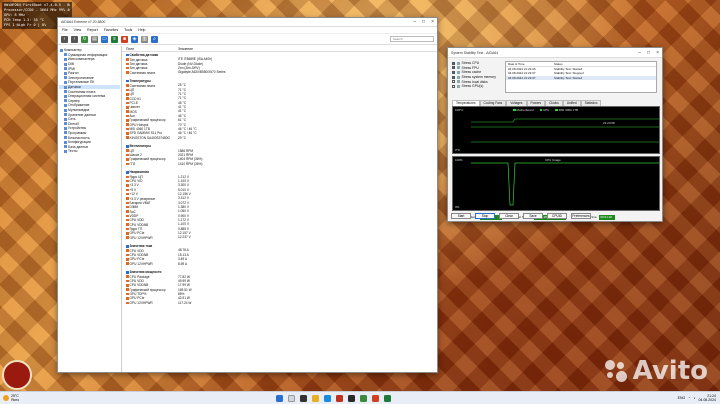 Image resolution: width=720 pixels, height=404 pixels. What do you see at coordinates (104, 39) in the screenshot?
I see `computer-icon: ▭` at bounding box center [104, 39].